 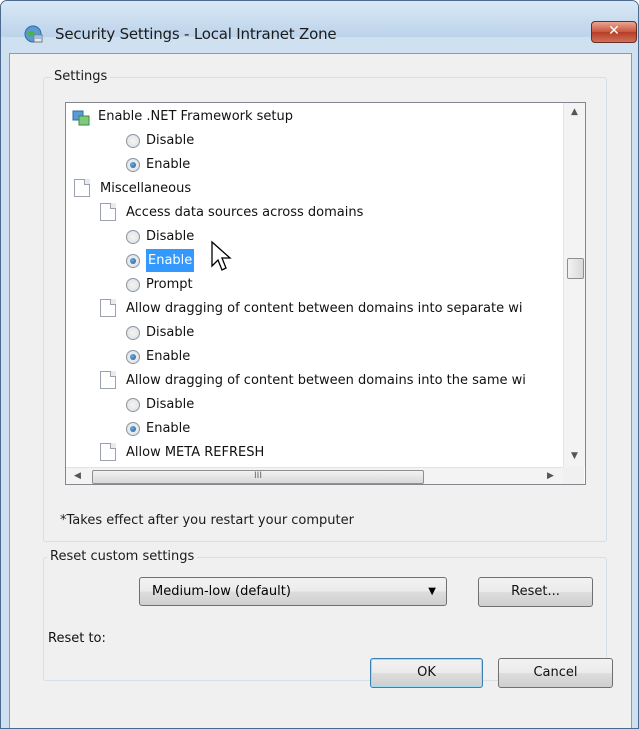 What do you see at coordinates (575, 268) in the screenshot?
I see `vertical-scroll-thumb` at bounding box center [575, 268].